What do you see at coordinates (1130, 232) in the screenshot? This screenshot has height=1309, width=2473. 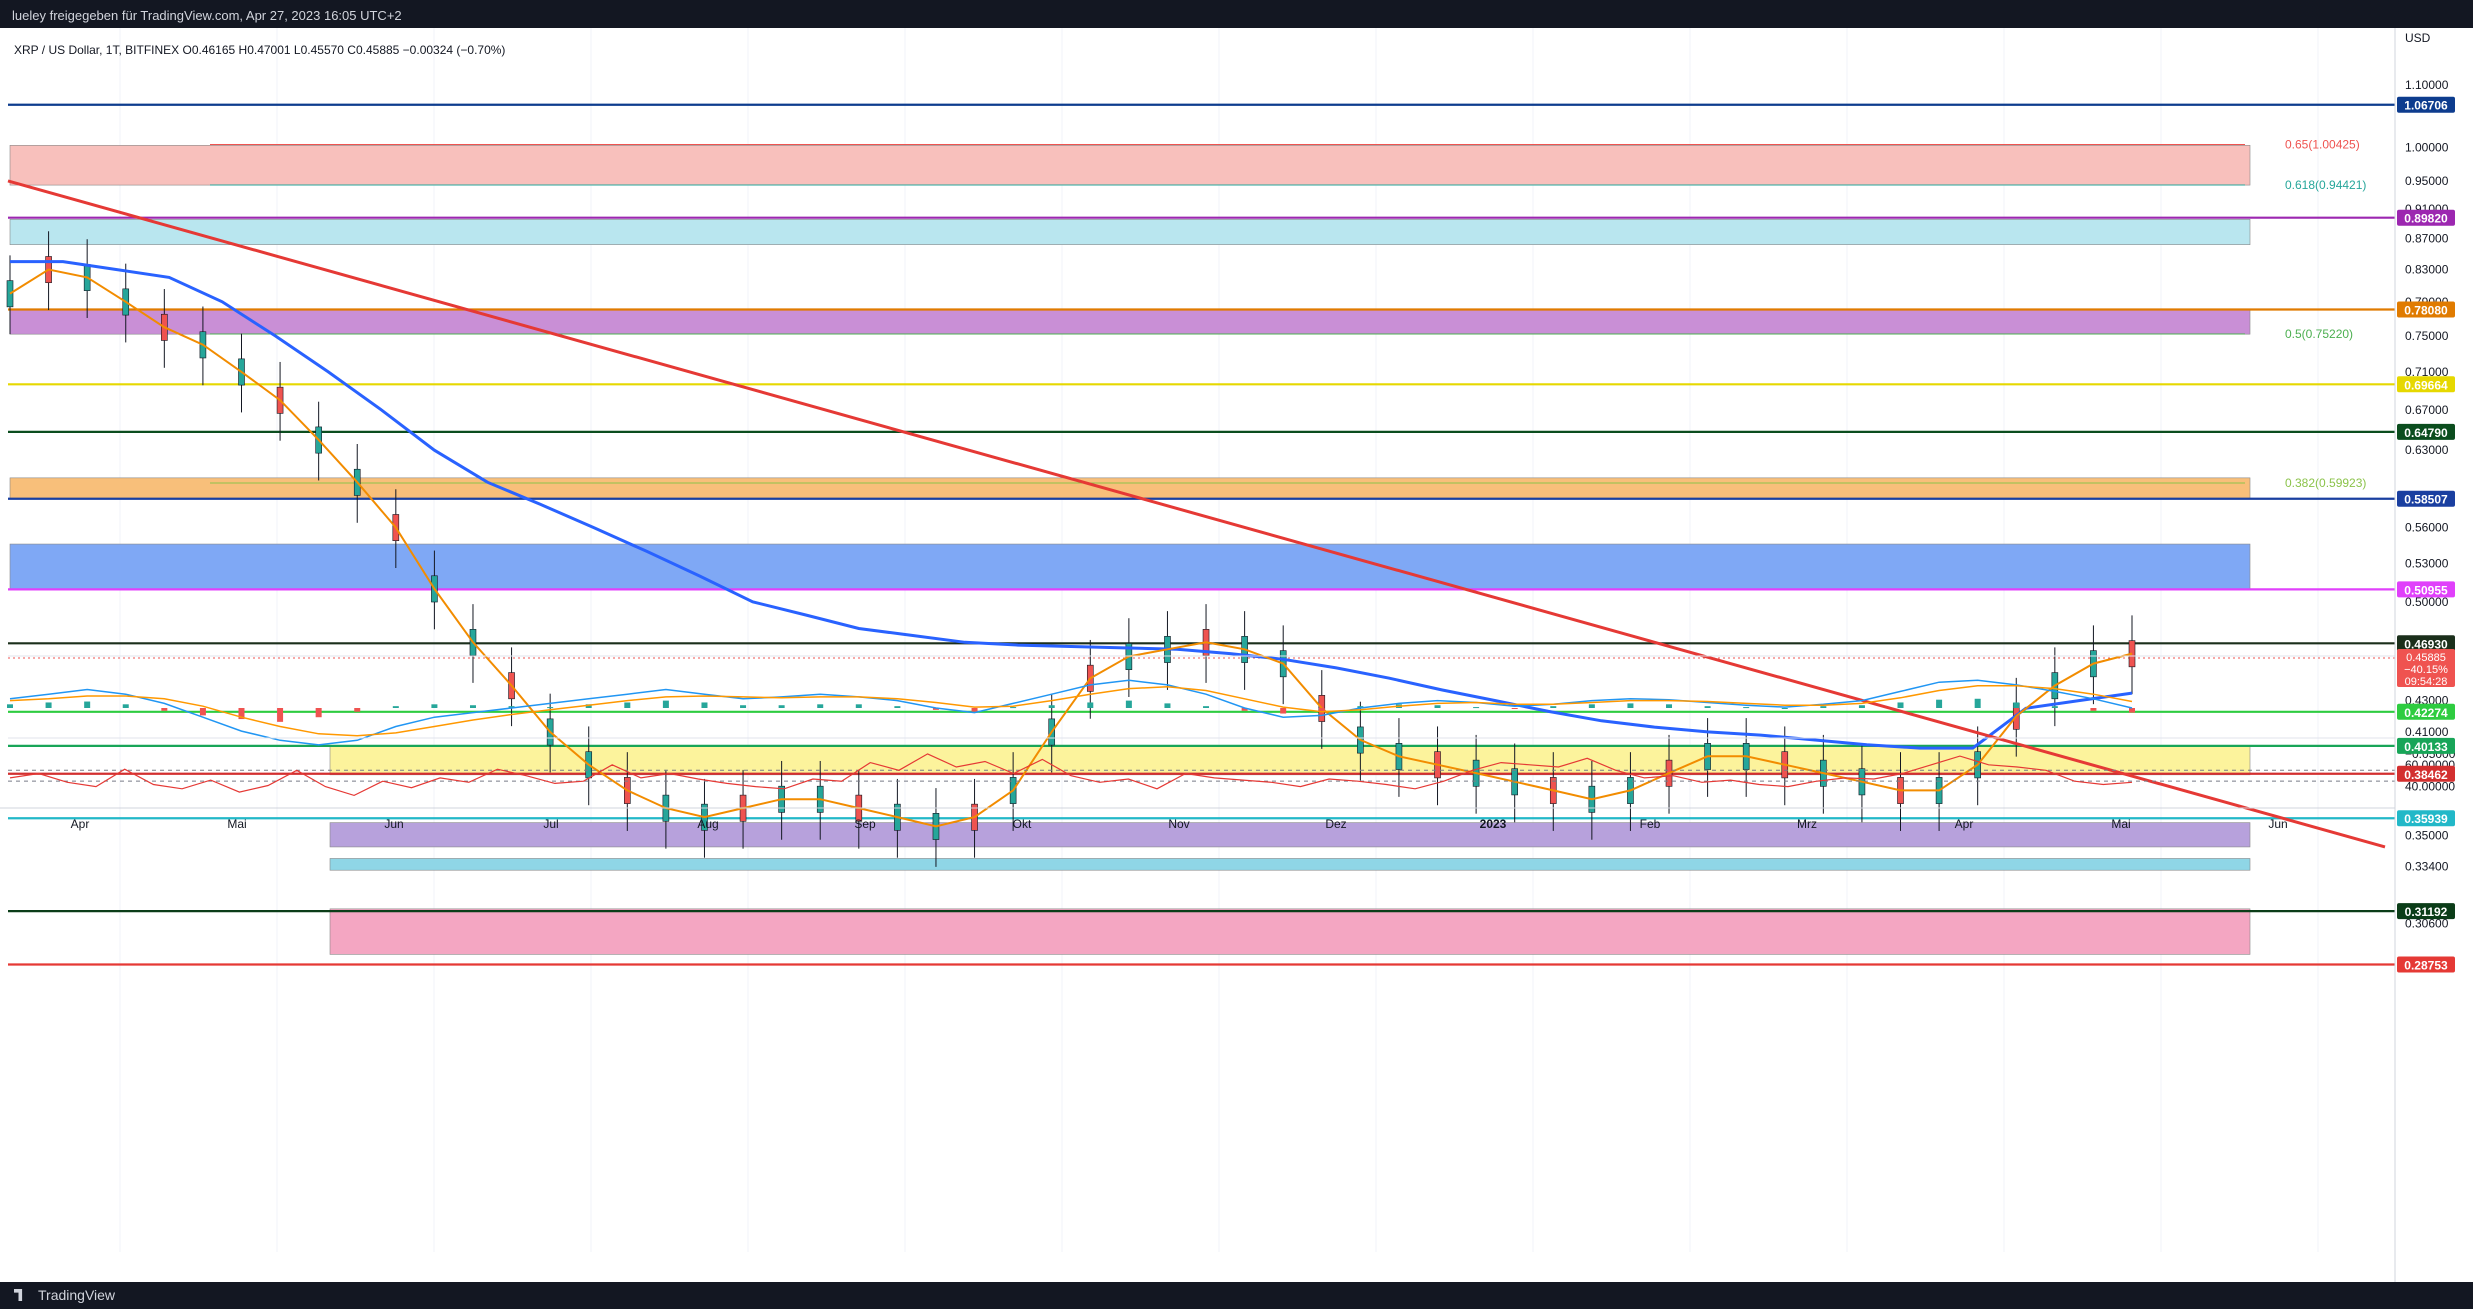 I see `cyan-zone-high` at bounding box center [1130, 232].